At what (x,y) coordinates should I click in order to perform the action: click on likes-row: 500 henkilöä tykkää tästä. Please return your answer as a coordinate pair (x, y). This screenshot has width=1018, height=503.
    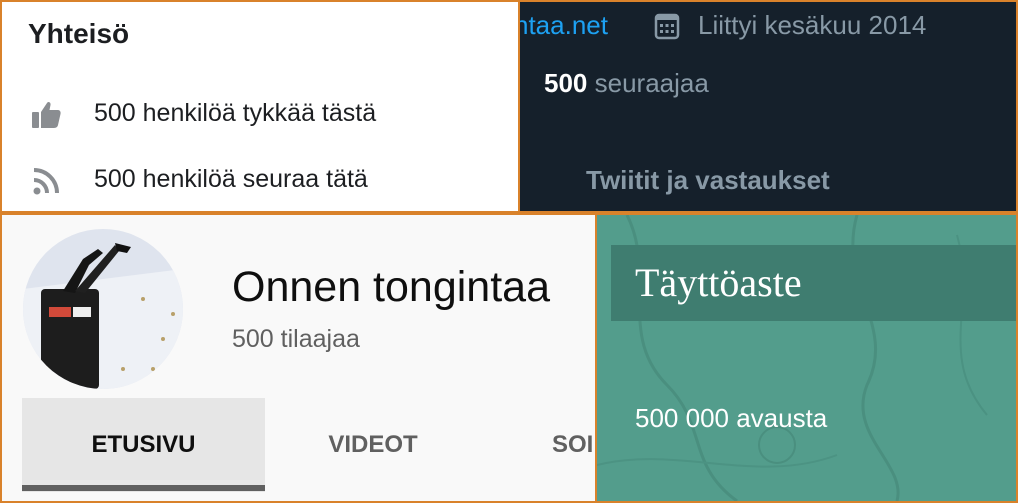
    Looking at the image, I should click on (260, 115).